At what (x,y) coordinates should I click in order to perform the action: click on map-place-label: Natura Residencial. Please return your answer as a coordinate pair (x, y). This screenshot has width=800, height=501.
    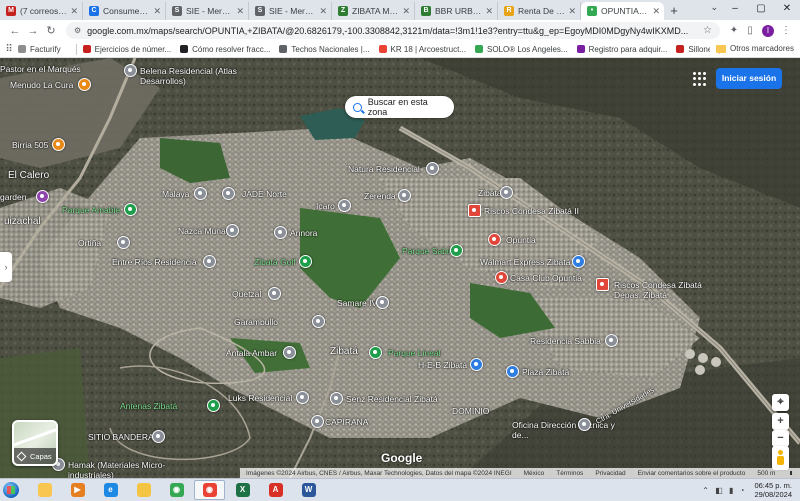
    Looking at the image, I should click on (384, 169).